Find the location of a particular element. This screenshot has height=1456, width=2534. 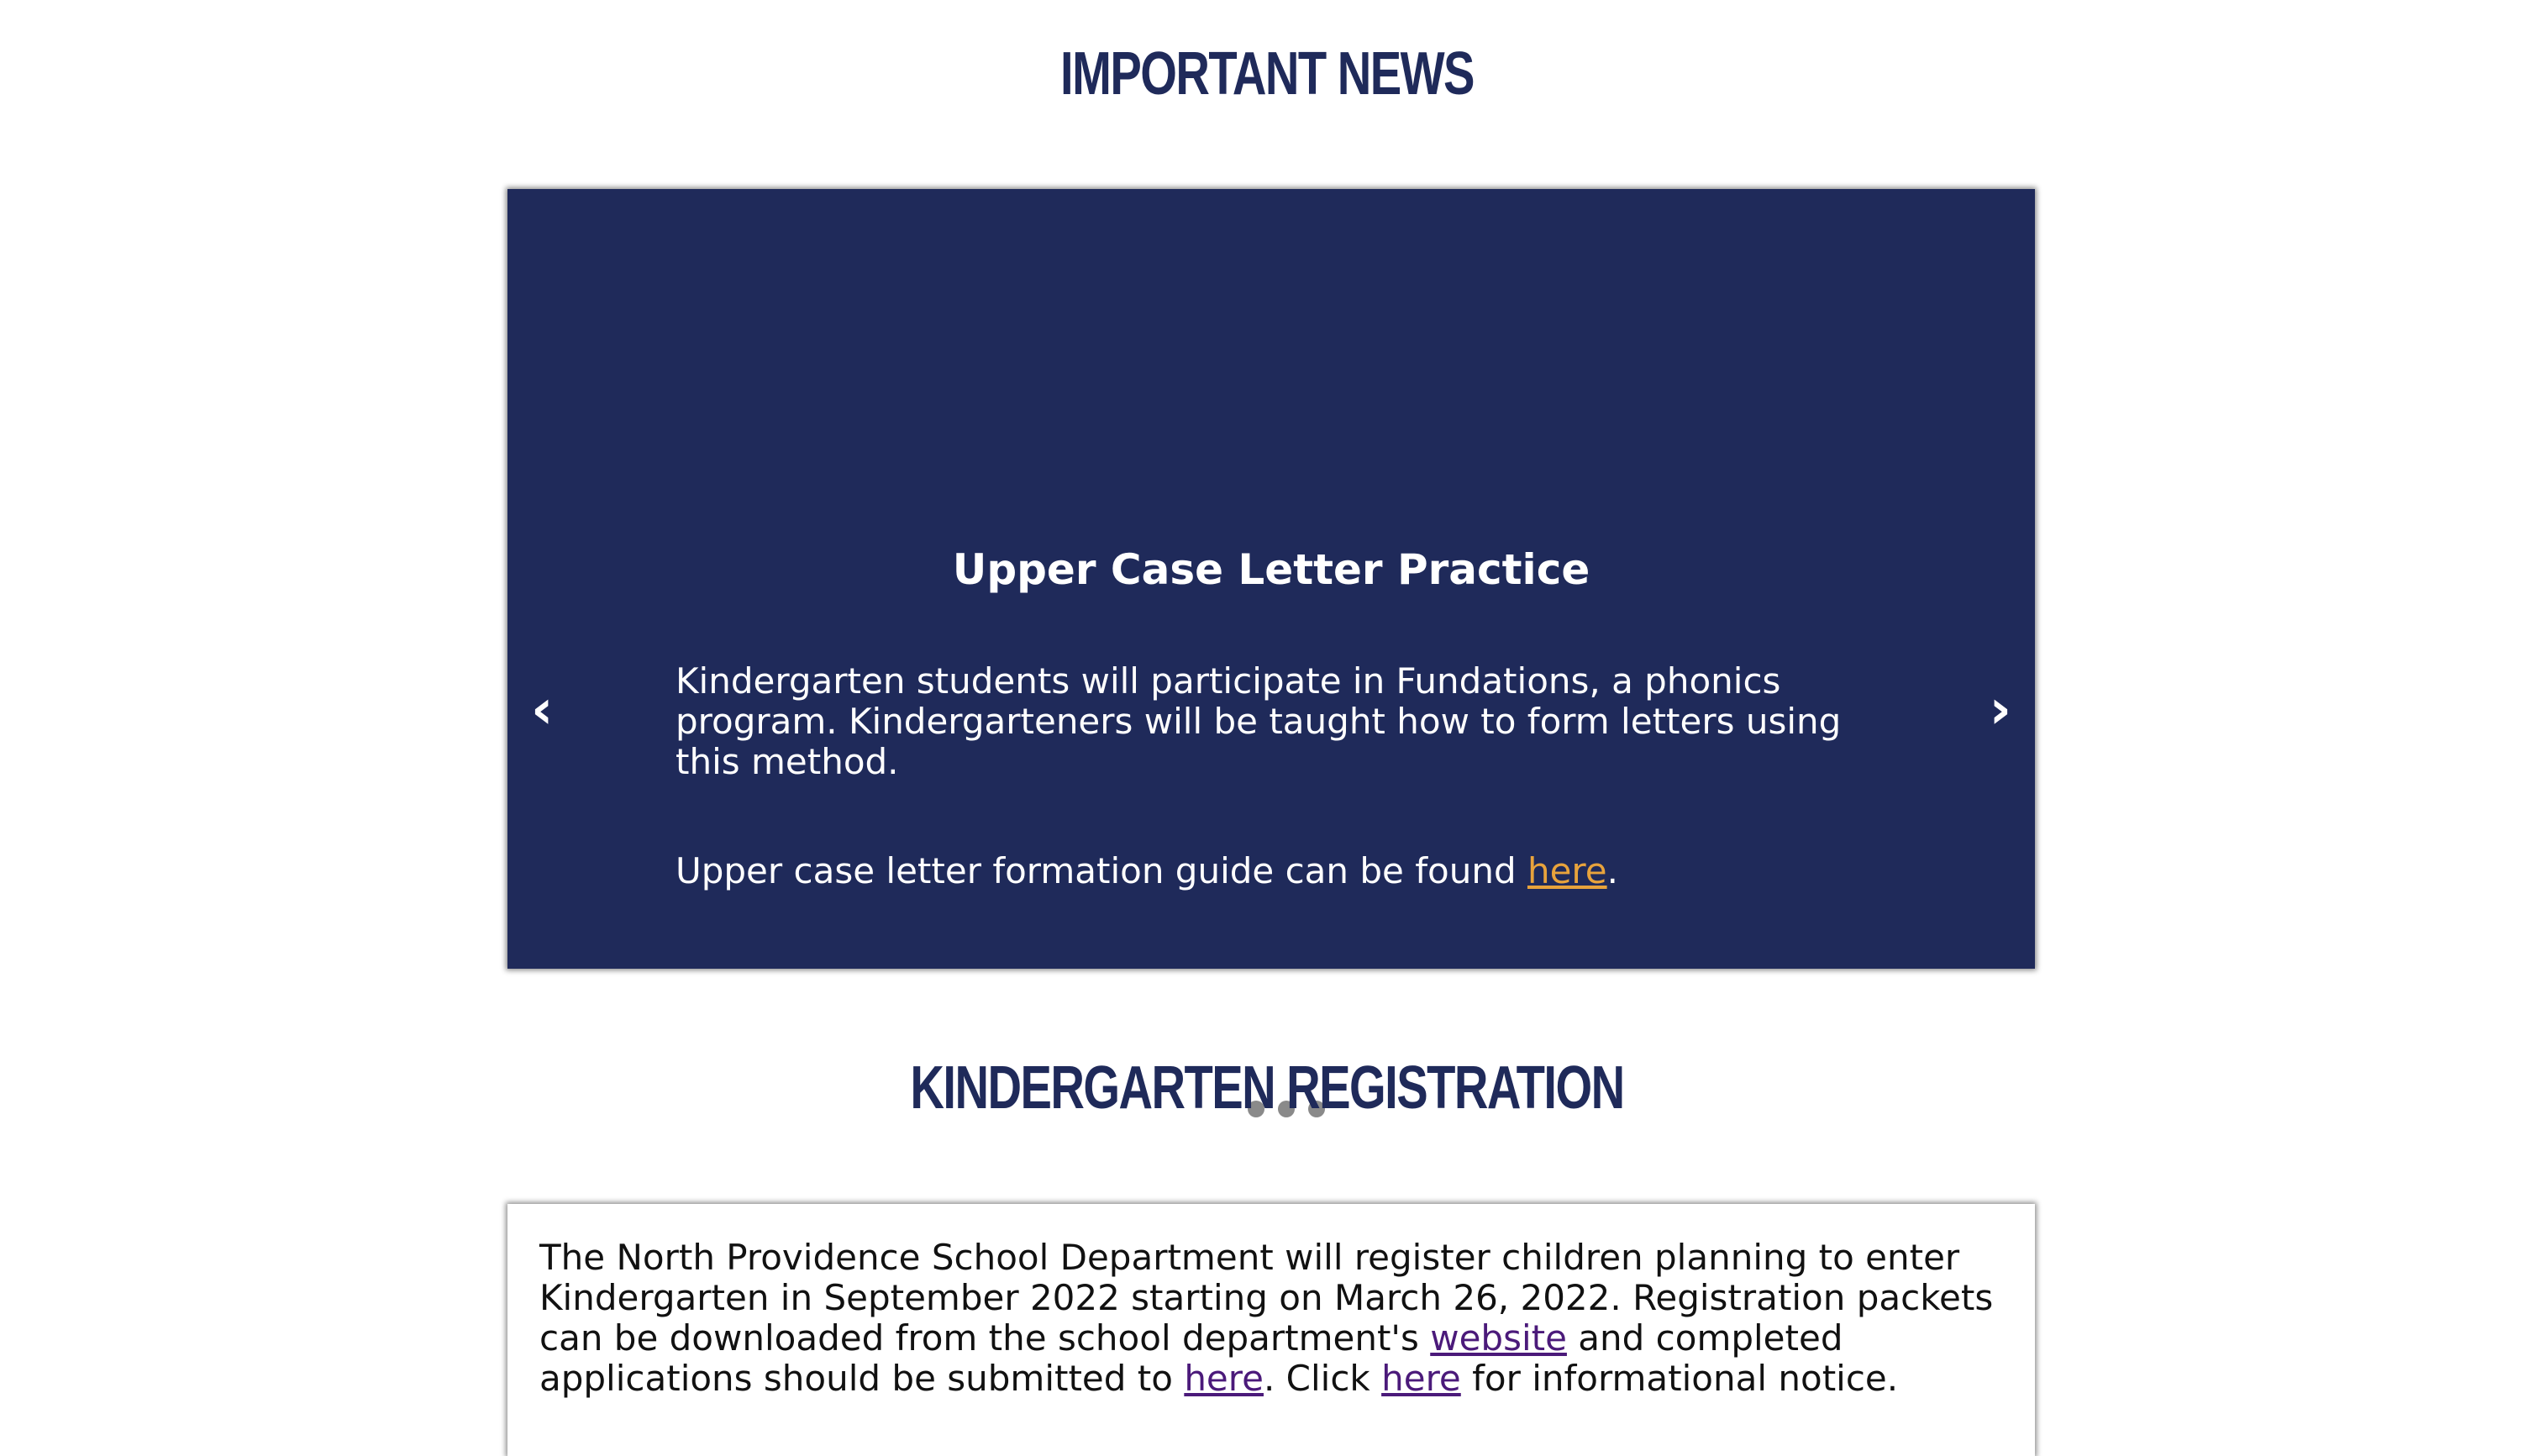

notice-here-link: here is located at coordinates (1421, 1378).